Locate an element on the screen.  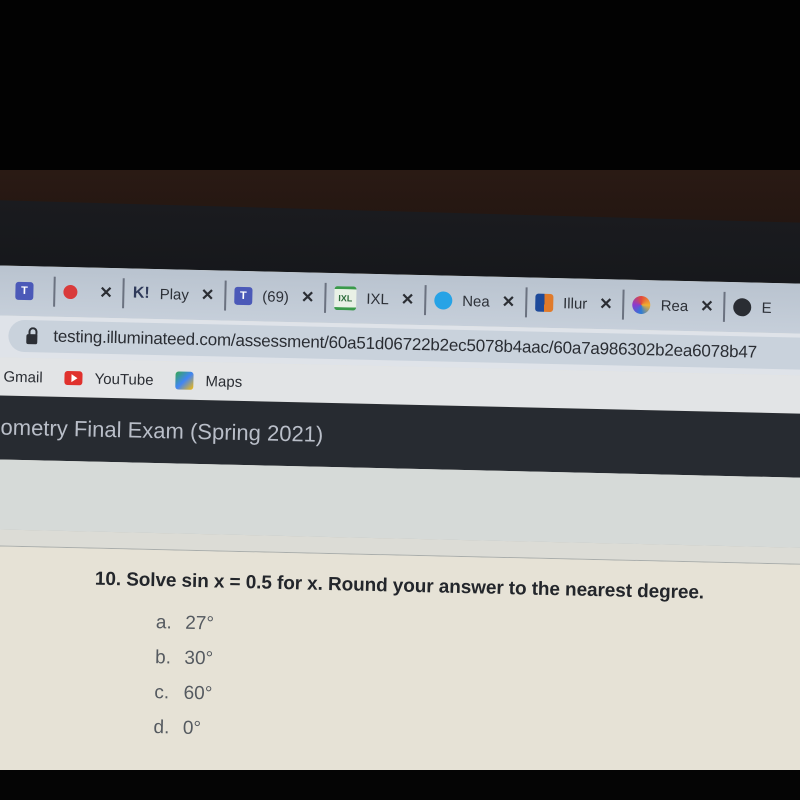
choice-value: 60° is located at coordinates (198, 693).